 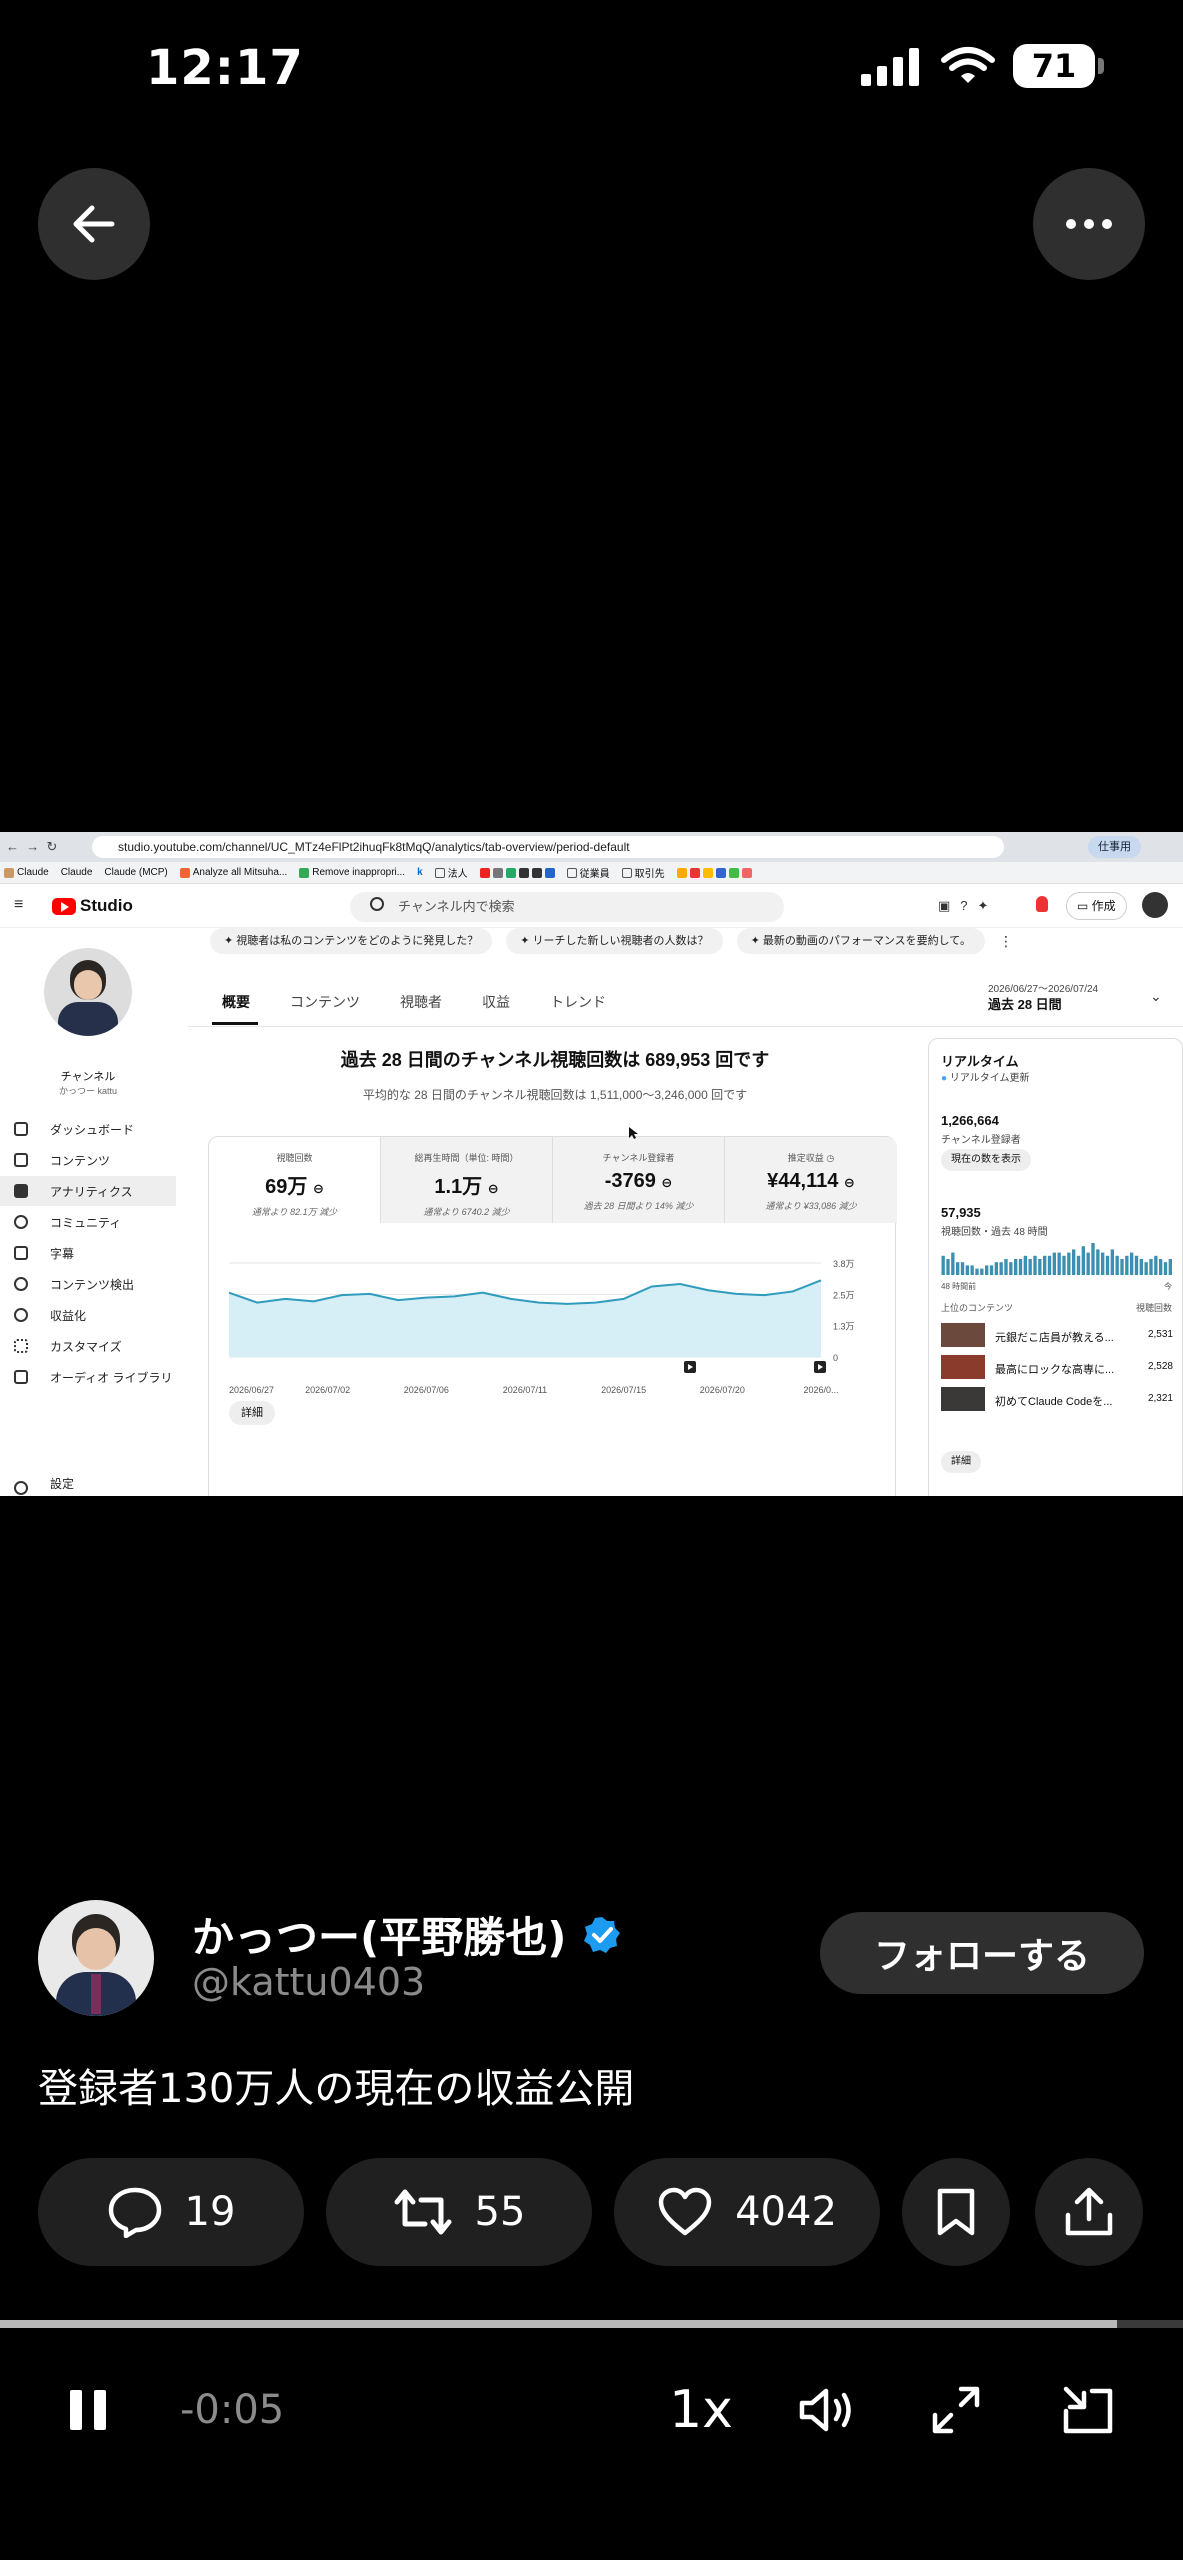 I want to click on suggestion-chip: ✦ リーチした新しい視聴者の人数は？, so click(x=614, y=941).